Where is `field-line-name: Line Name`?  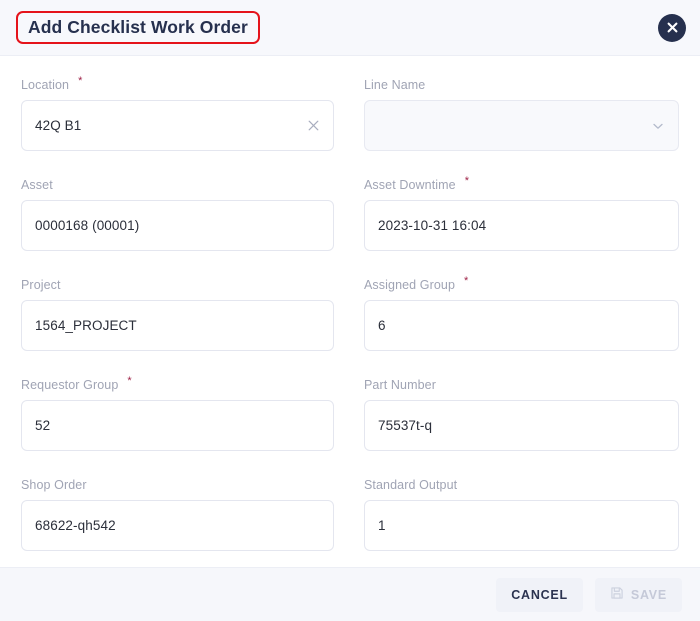
field-line-name: Line Name is located at coordinates (521, 120).